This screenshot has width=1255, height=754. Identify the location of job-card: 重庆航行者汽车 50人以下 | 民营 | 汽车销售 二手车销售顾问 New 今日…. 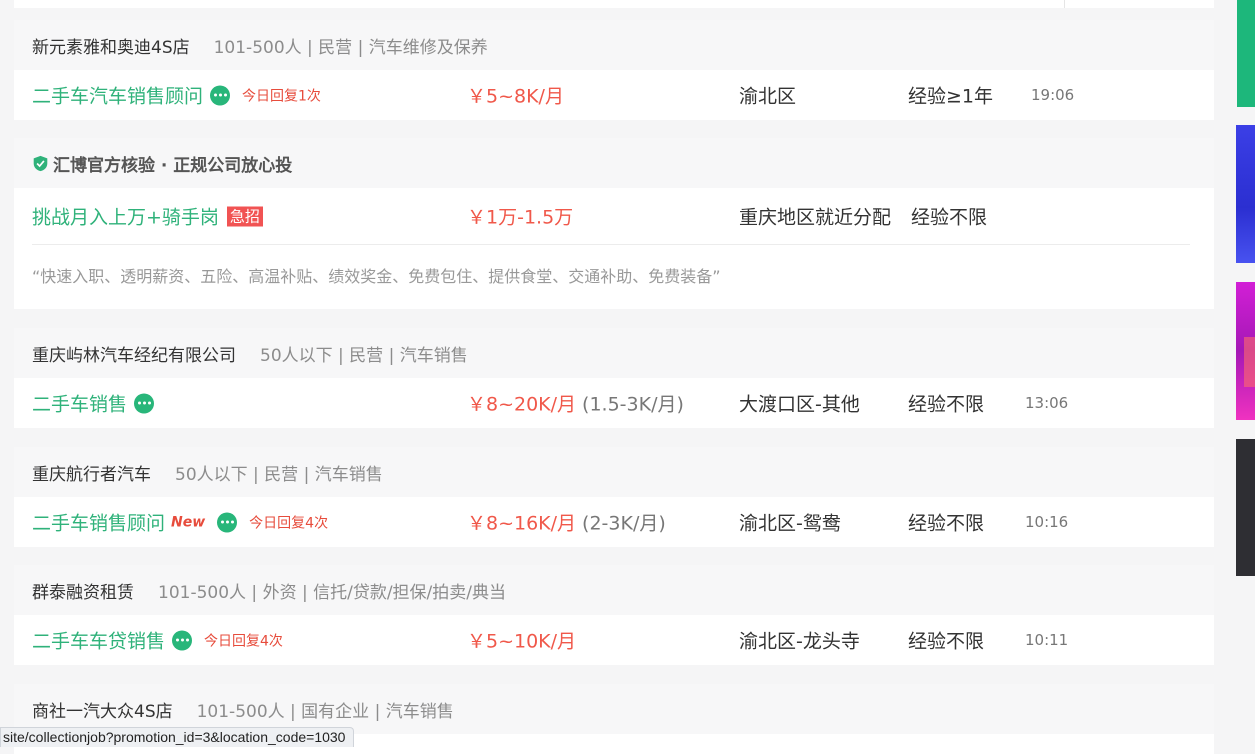
(614, 497).